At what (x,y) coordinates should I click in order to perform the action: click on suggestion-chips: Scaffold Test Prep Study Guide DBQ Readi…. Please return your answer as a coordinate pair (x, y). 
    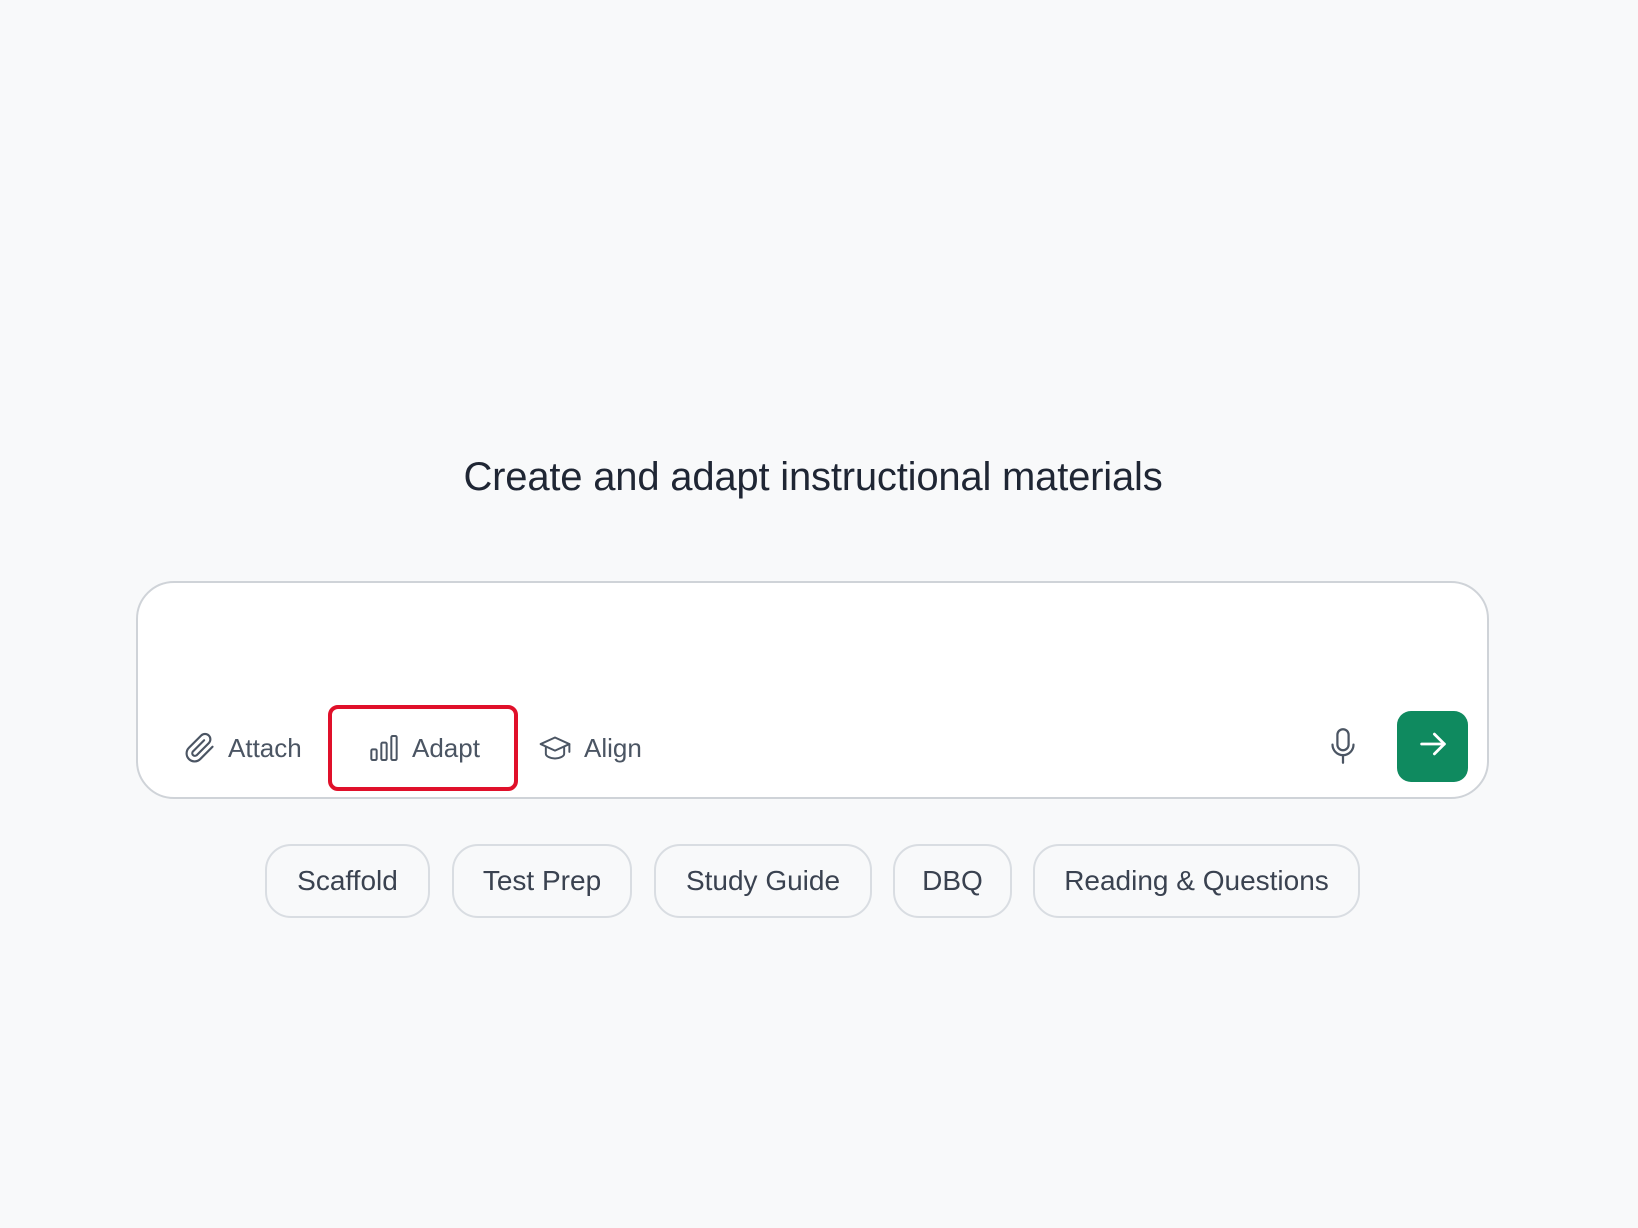
    Looking at the image, I should click on (819, 881).